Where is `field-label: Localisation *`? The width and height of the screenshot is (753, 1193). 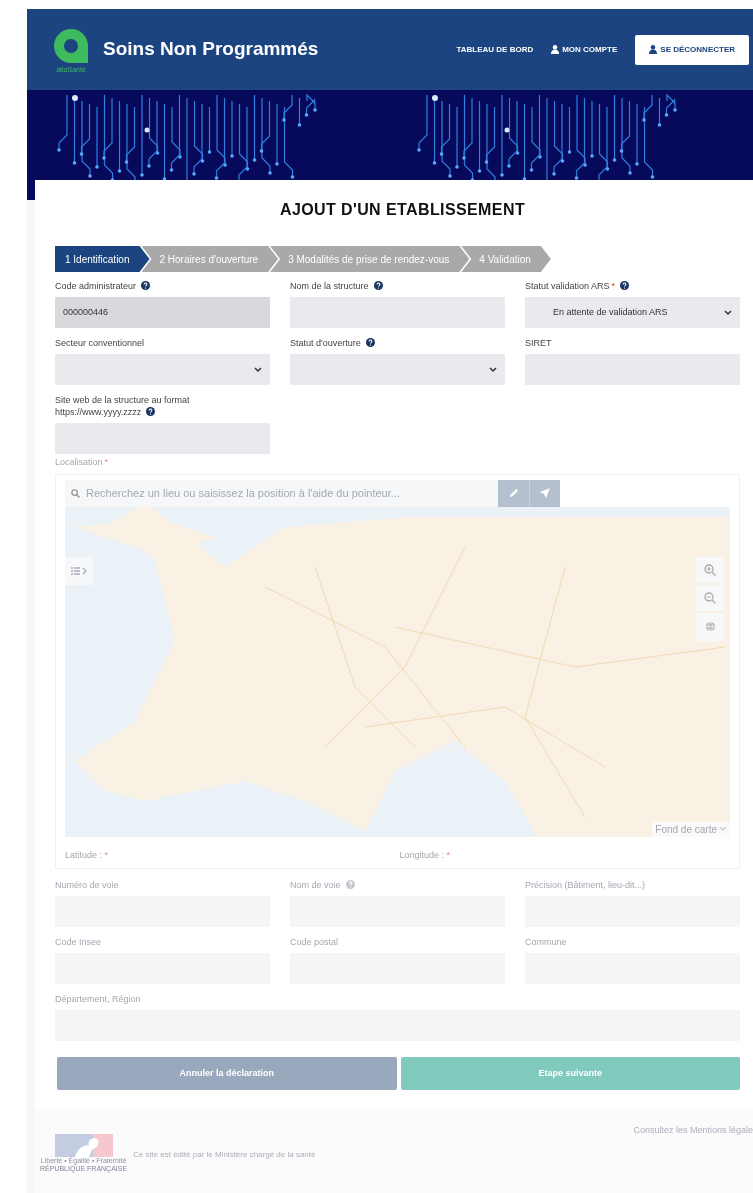 field-label: Localisation * is located at coordinates (82, 462).